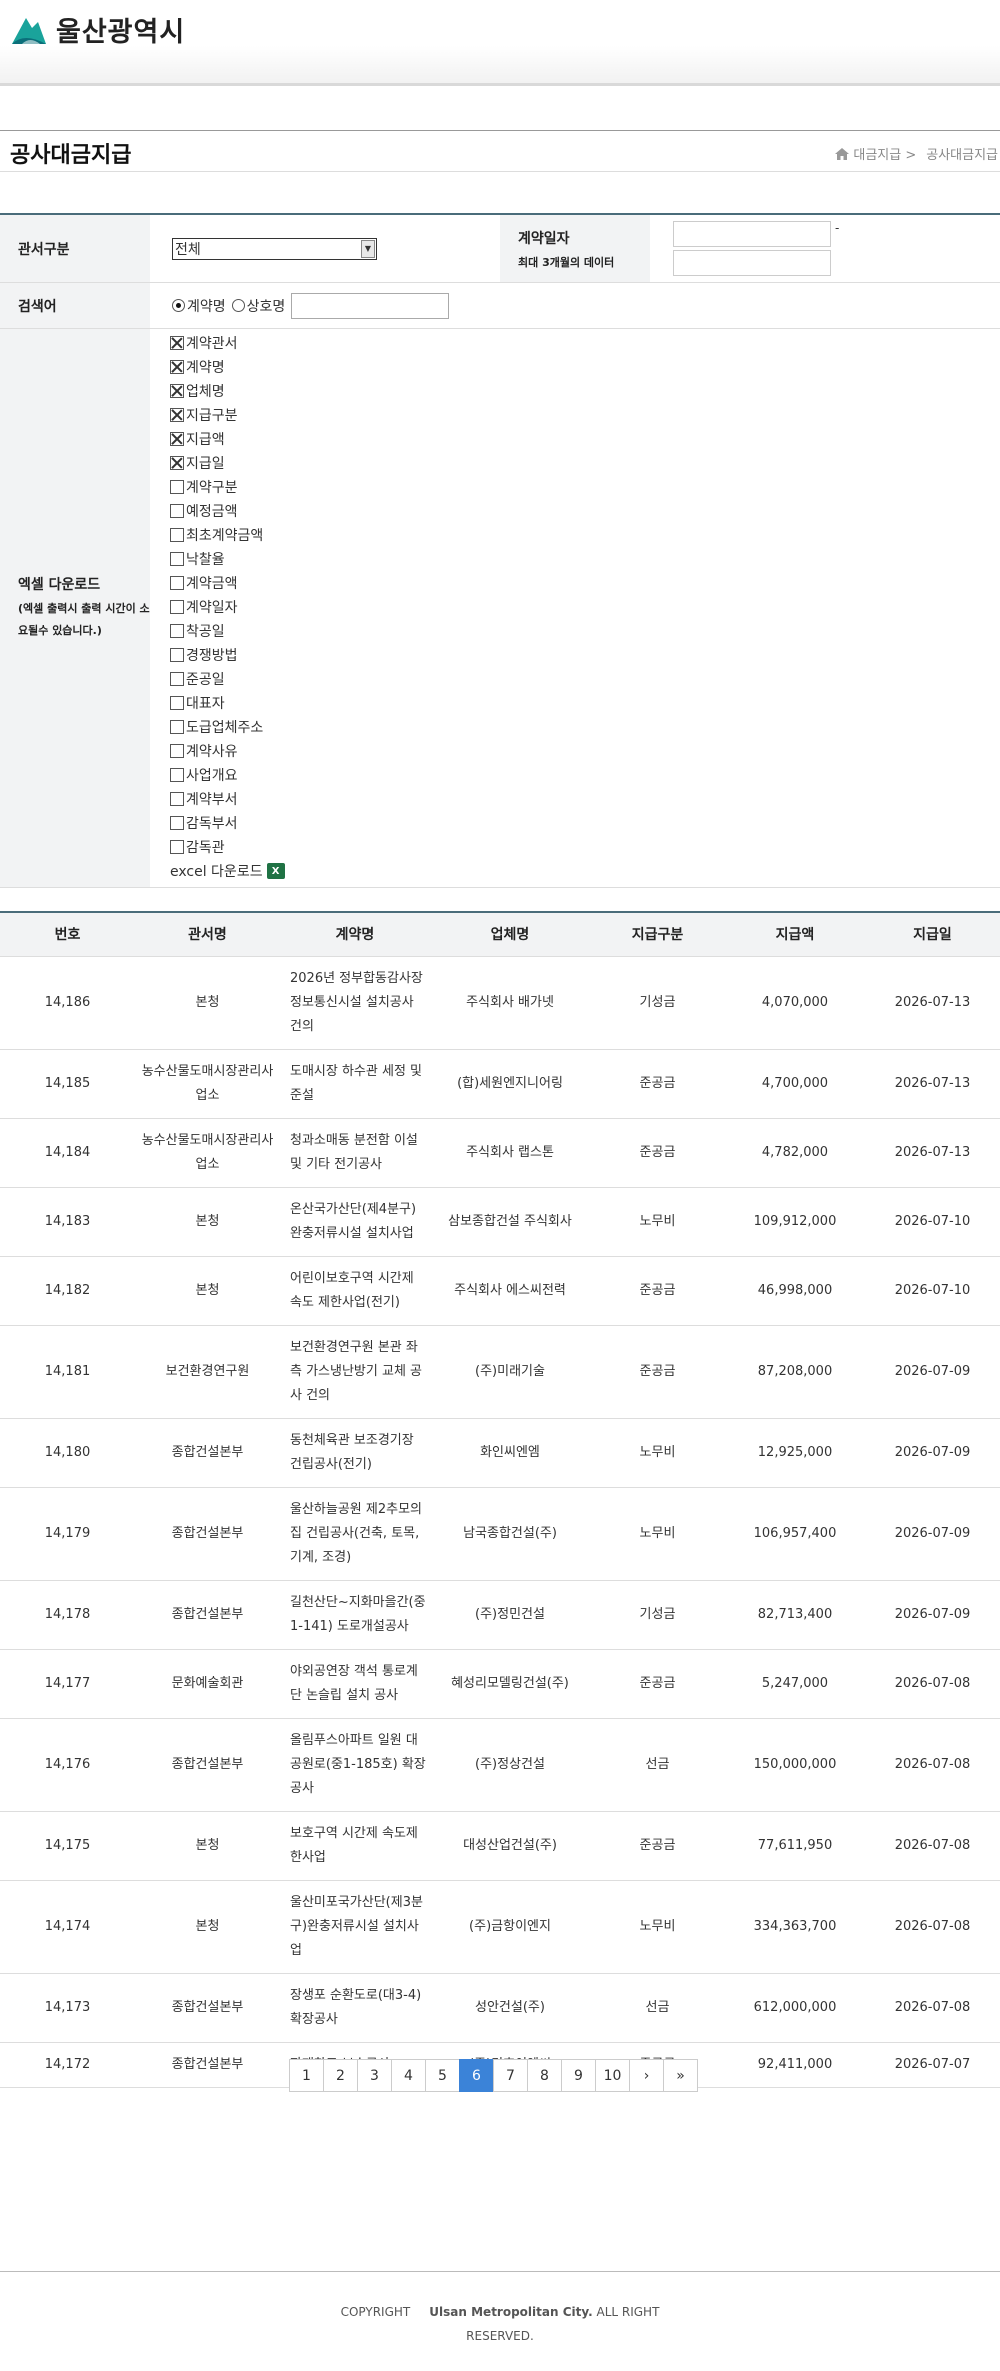 This screenshot has width=1000, height=2371. I want to click on page-button: 4, so click(408, 2075).